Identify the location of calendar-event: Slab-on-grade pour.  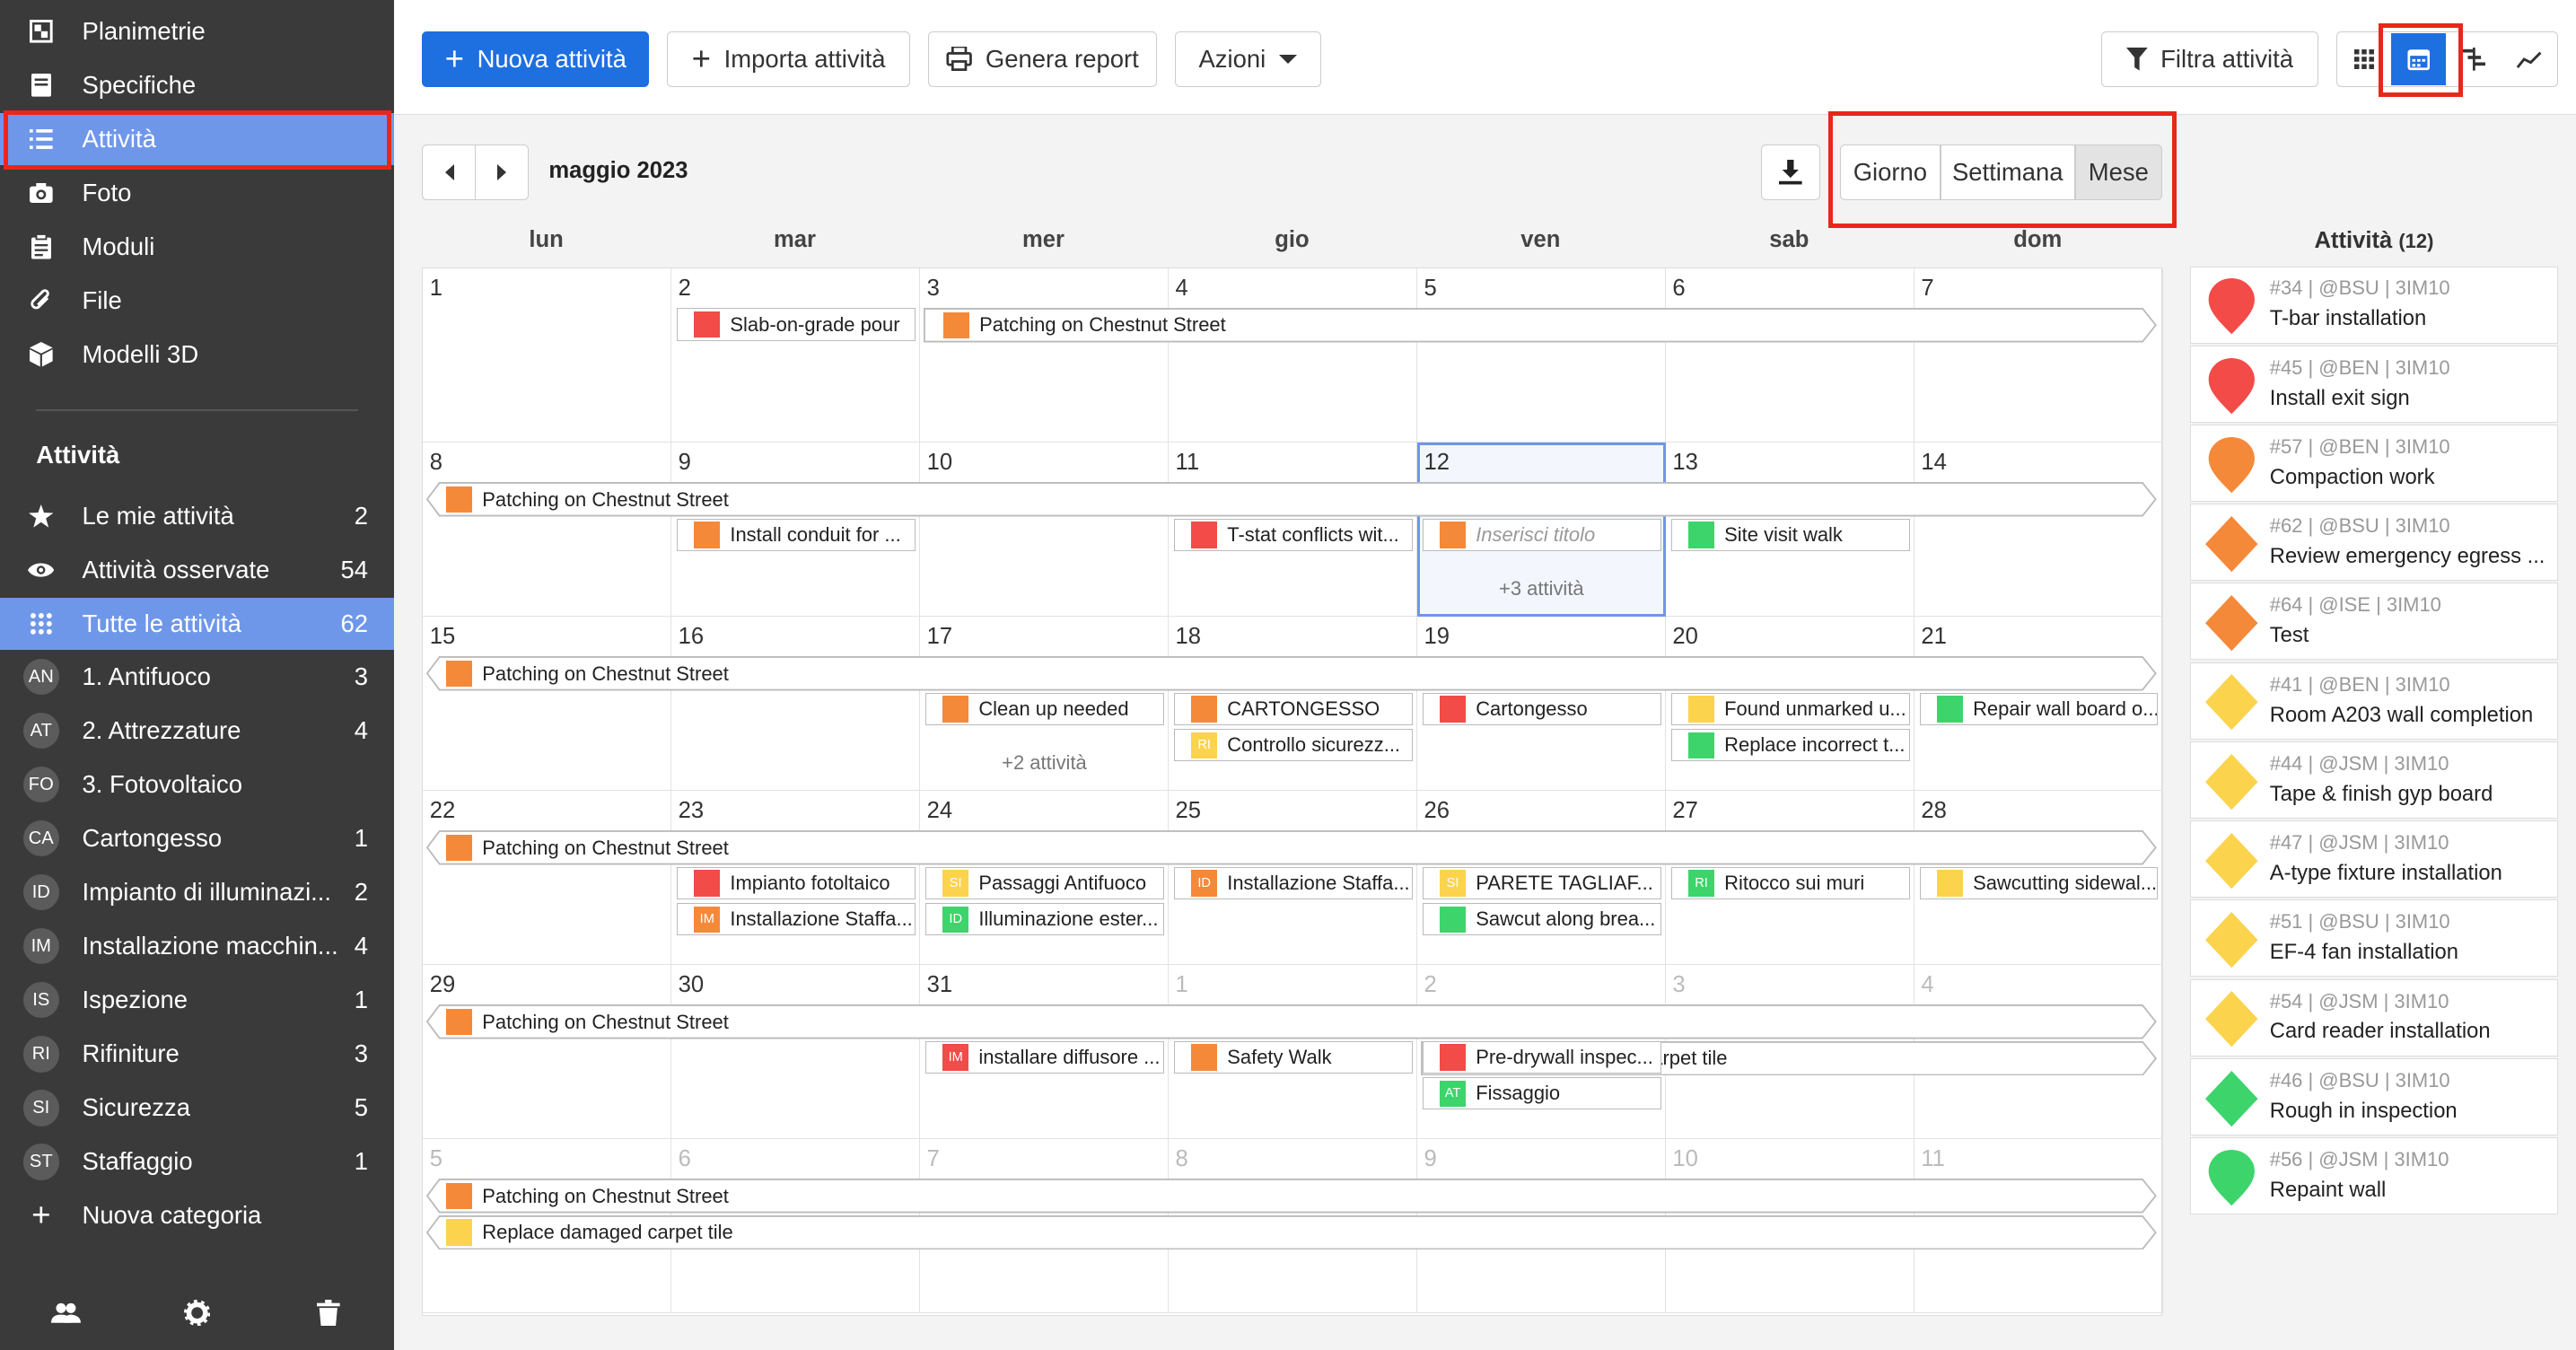
(796, 324).